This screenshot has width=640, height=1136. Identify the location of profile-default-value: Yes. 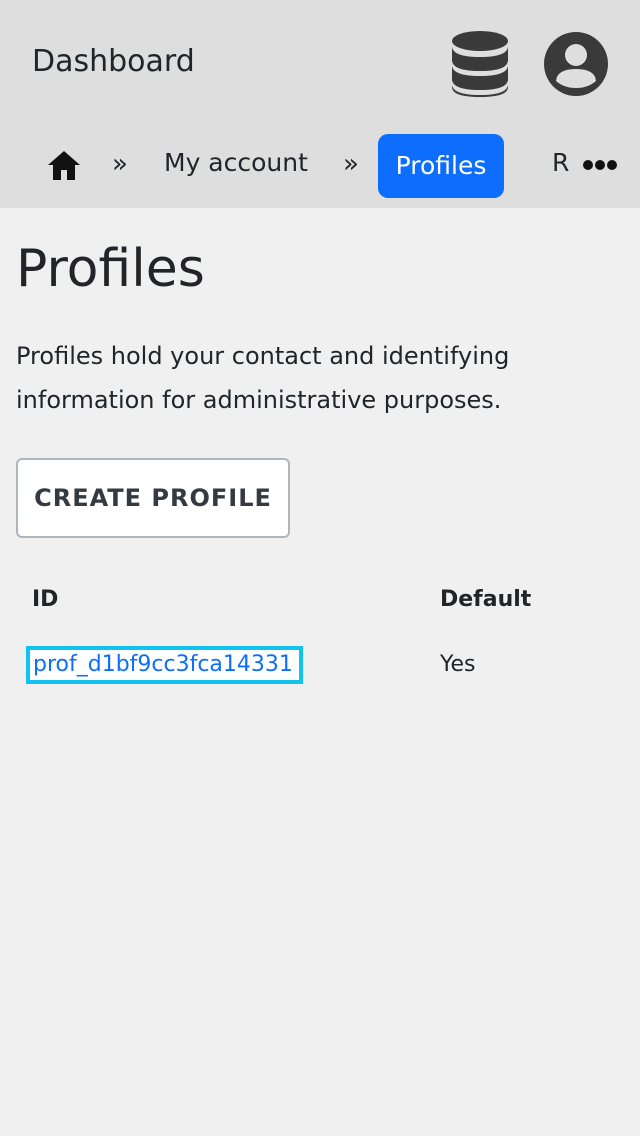
(458, 664).